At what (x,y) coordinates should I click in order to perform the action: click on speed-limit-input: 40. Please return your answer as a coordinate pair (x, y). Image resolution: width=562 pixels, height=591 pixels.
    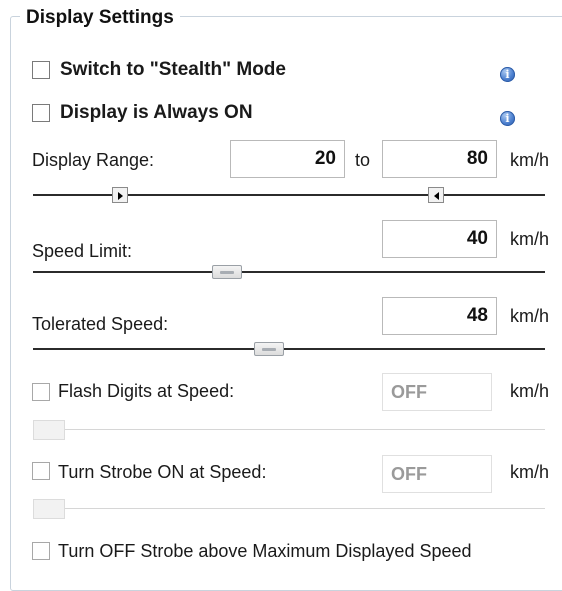
    Looking at the image, I should click on (439, 239).